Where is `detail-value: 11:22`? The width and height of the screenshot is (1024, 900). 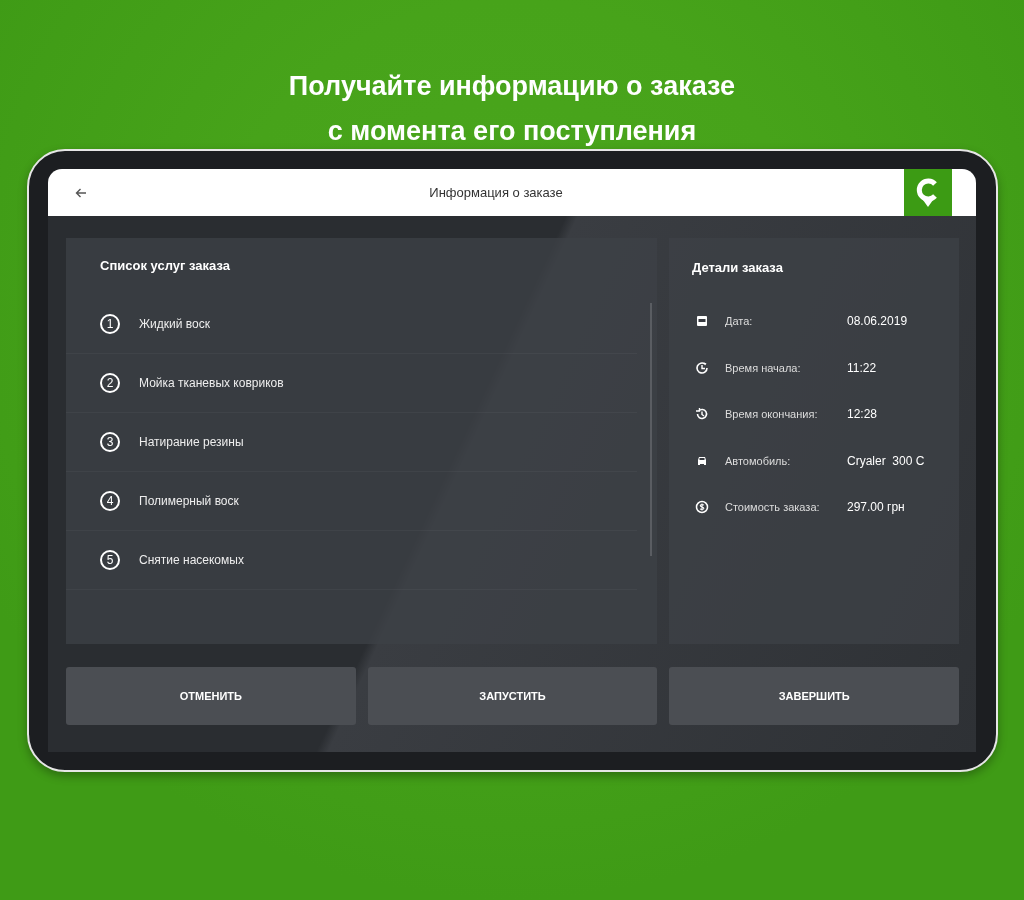 detail-value: 11:22 is located at coordinates (862, 367).